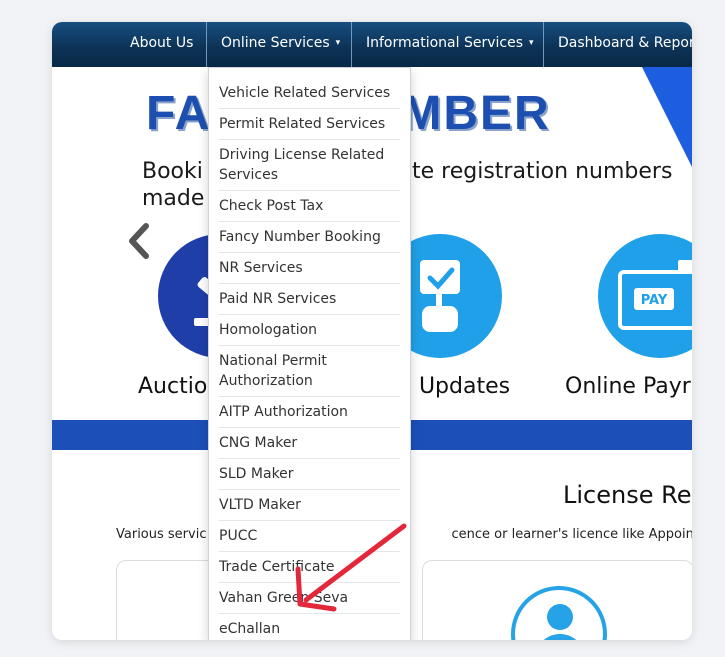  Describe the element at coordinates (309, 474) in the screenshot. I see `menu-item-sld-maker: SLD Maker` at that location.